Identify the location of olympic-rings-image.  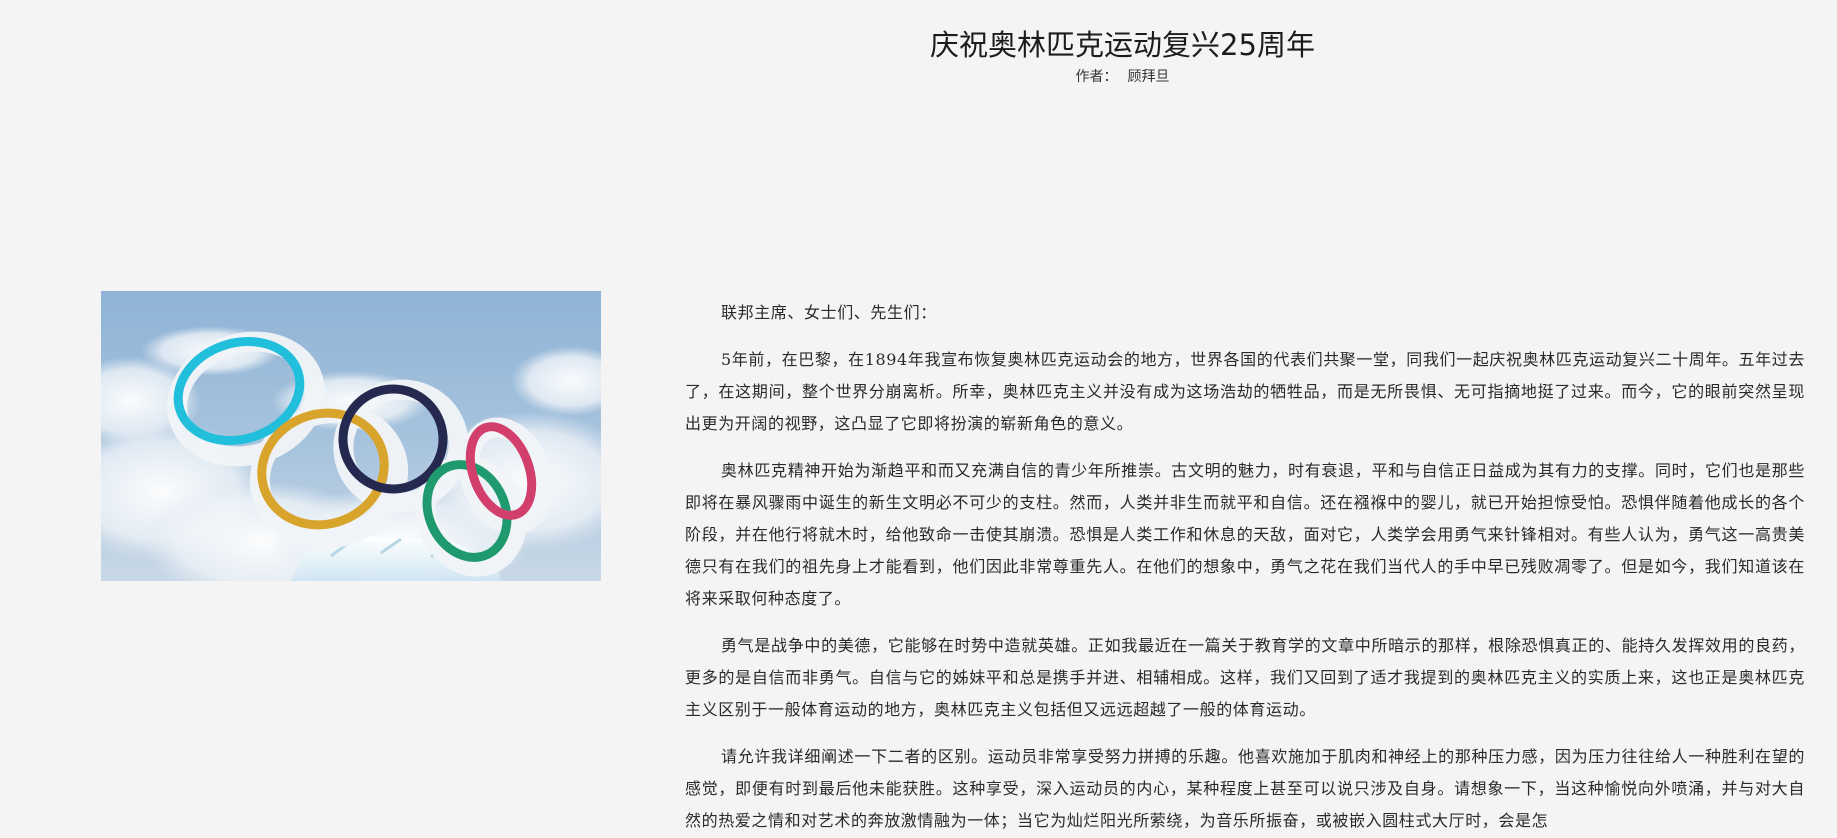
(351, 436).